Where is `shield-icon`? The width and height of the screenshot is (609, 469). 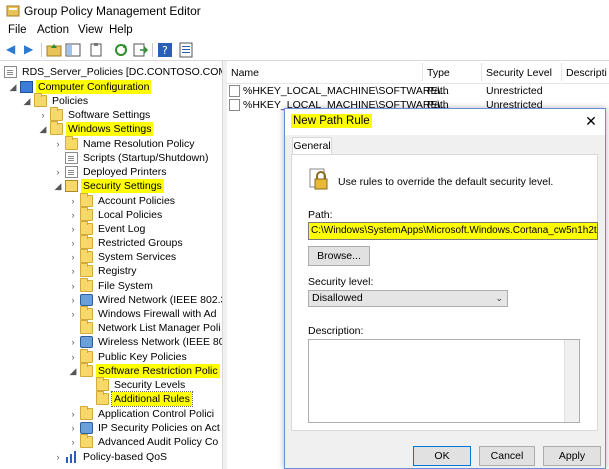
shield-icon is located at coordinates (86, 428).